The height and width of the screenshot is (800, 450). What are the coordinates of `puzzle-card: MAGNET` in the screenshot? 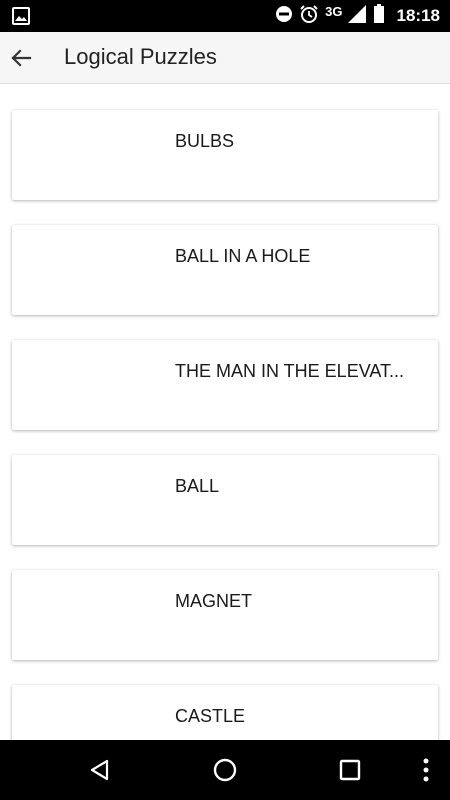 It's located at (225, 615).